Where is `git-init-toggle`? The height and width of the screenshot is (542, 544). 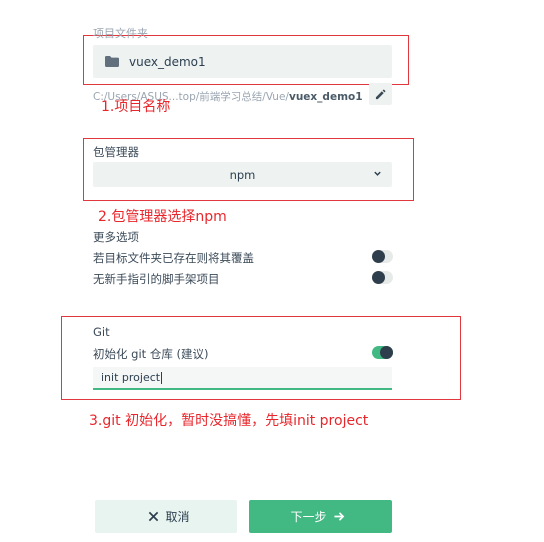
git-init-toggle is located at coordinates (382, 352).